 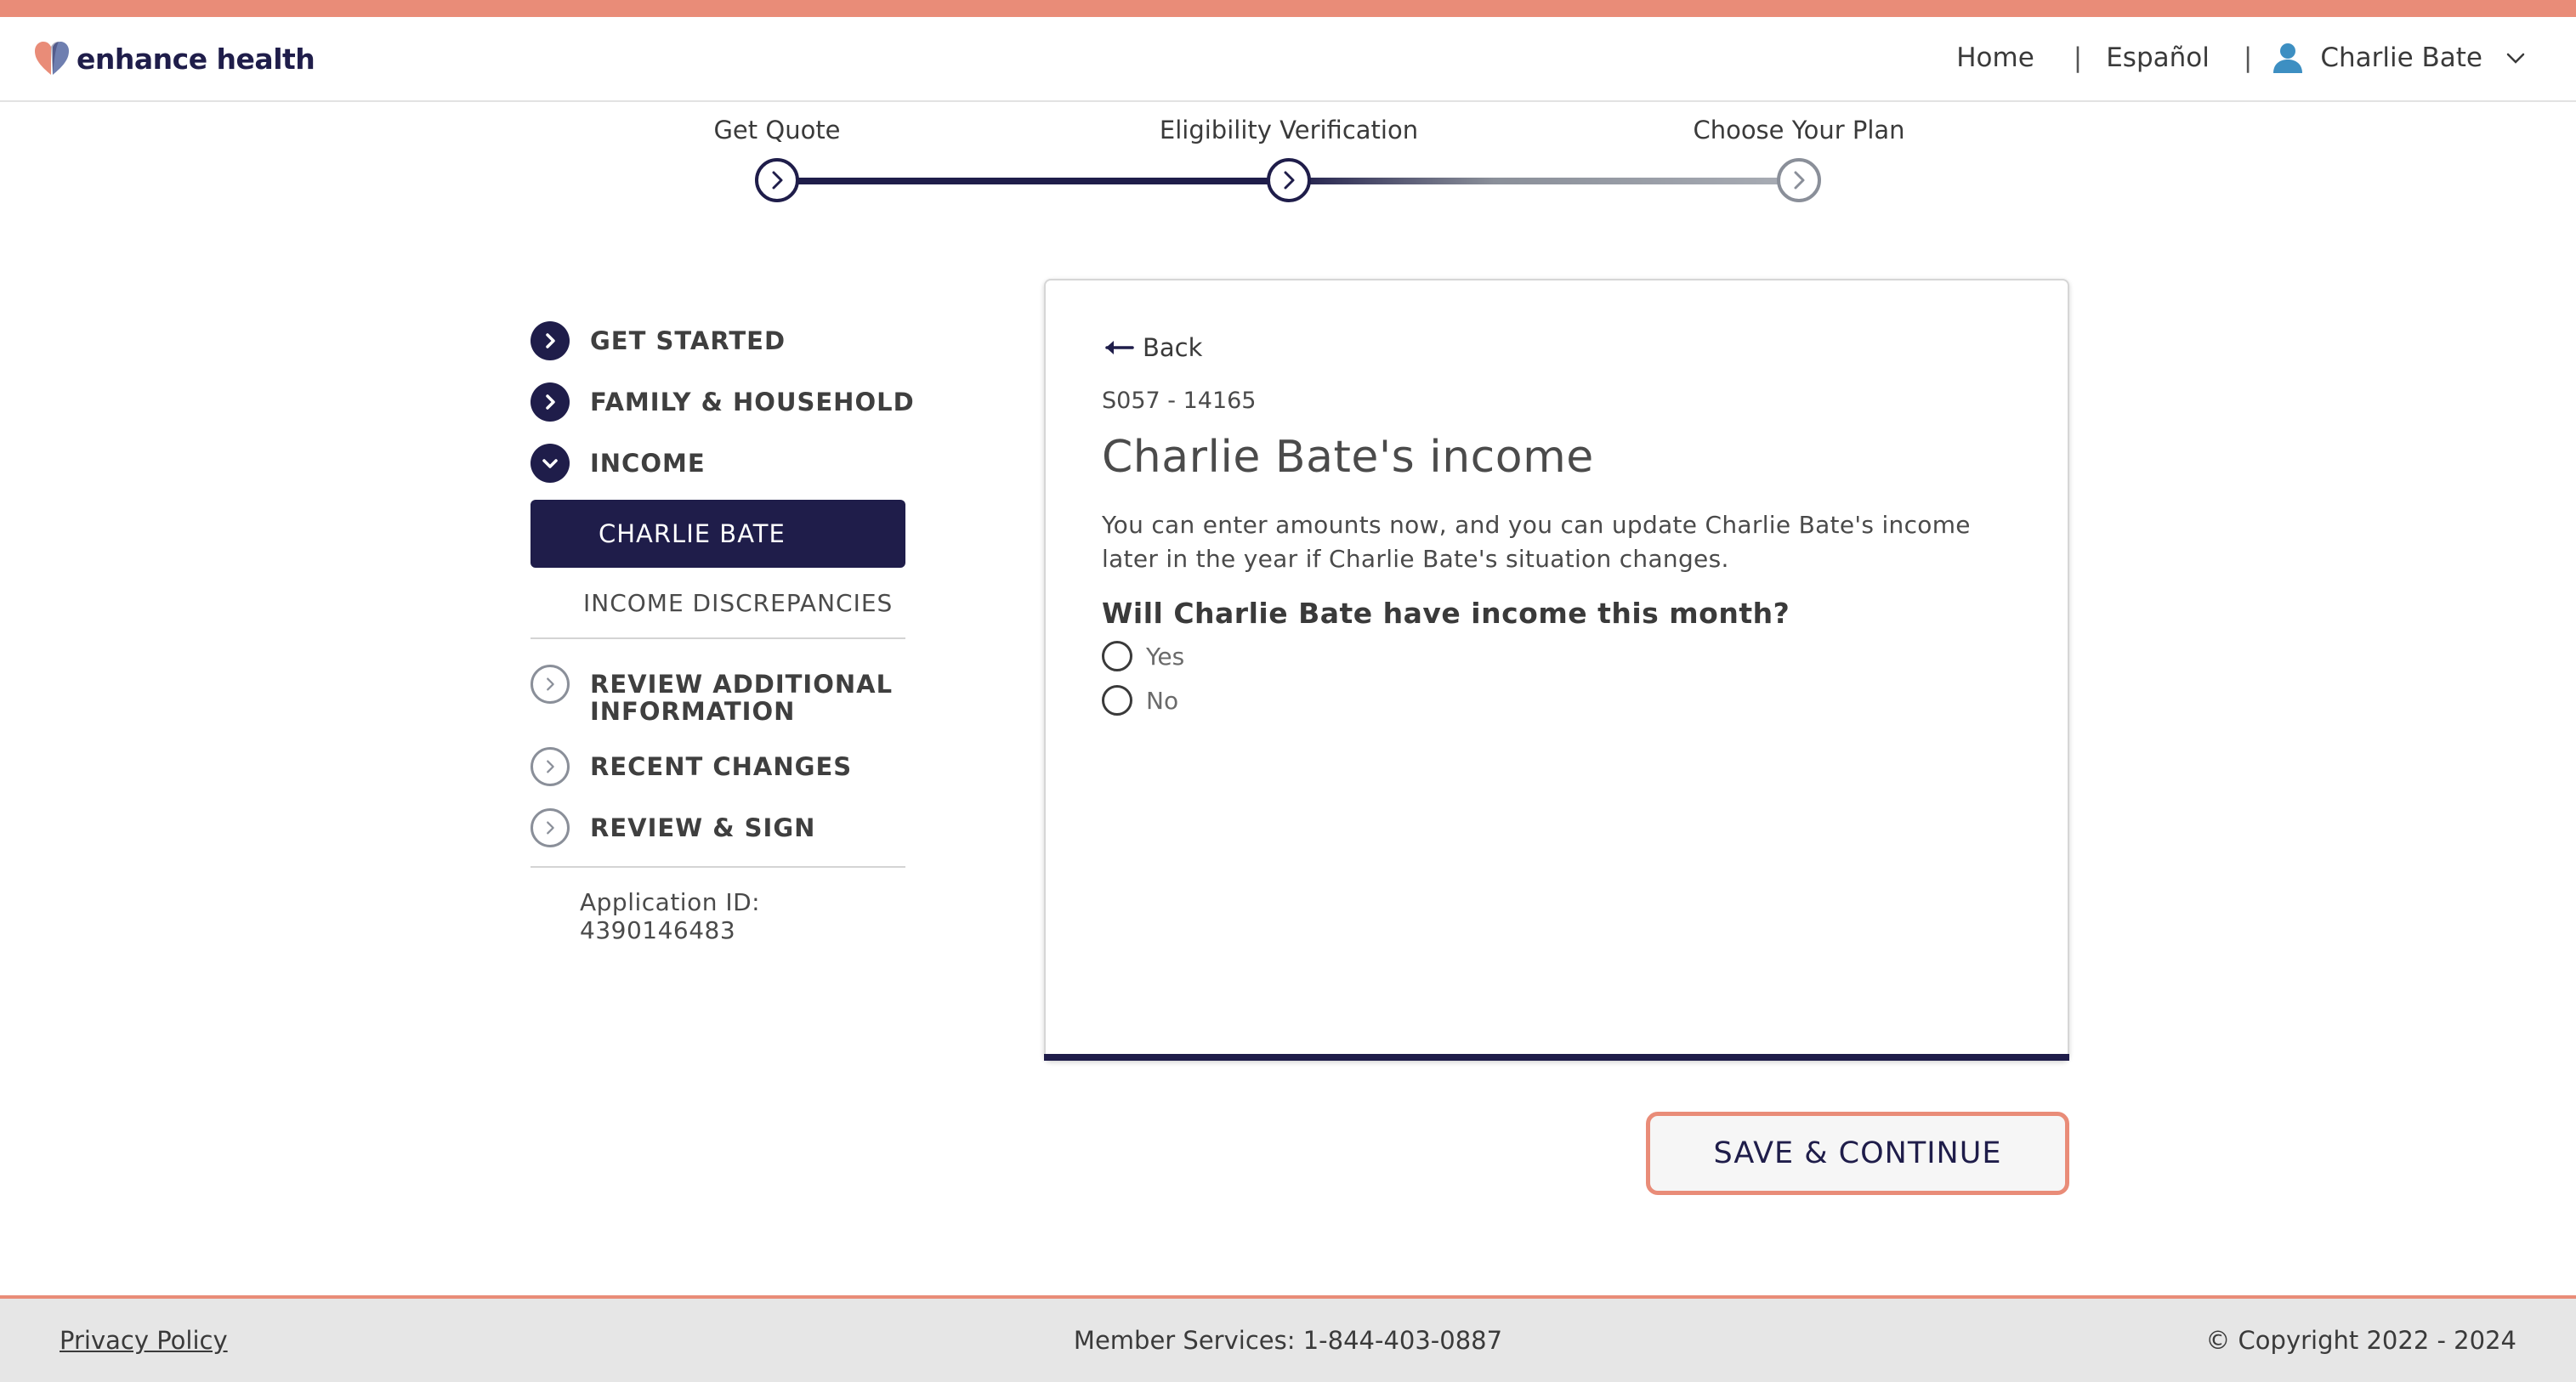 What do you see at coordinates (2401, 58) in the screenshot?
I see `user-menu-name: Charlie Bate` at bounding box center [2401, 58].